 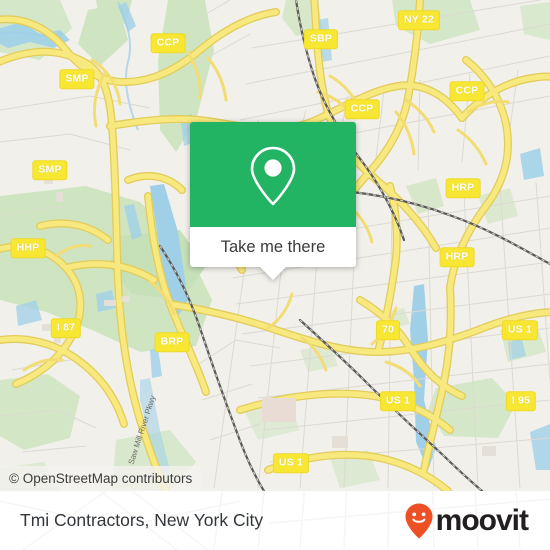 I want to click on take-me-there-label: Take me there, so click(x=273, y=246).